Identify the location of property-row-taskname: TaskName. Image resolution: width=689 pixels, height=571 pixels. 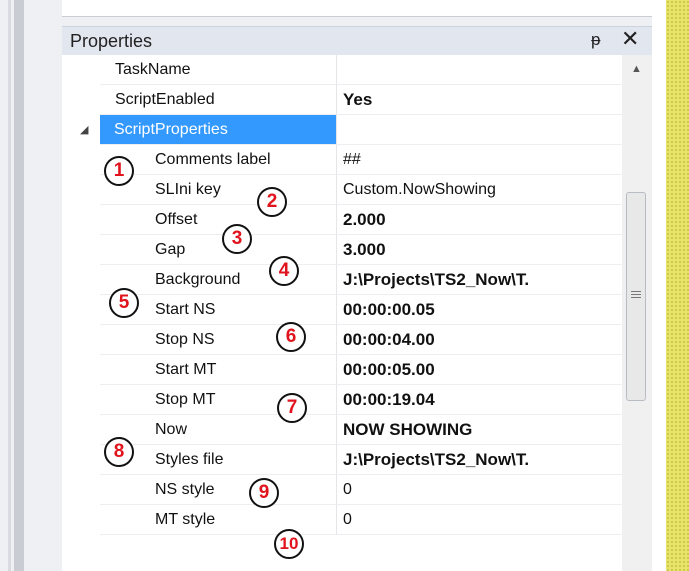
(361, 70).